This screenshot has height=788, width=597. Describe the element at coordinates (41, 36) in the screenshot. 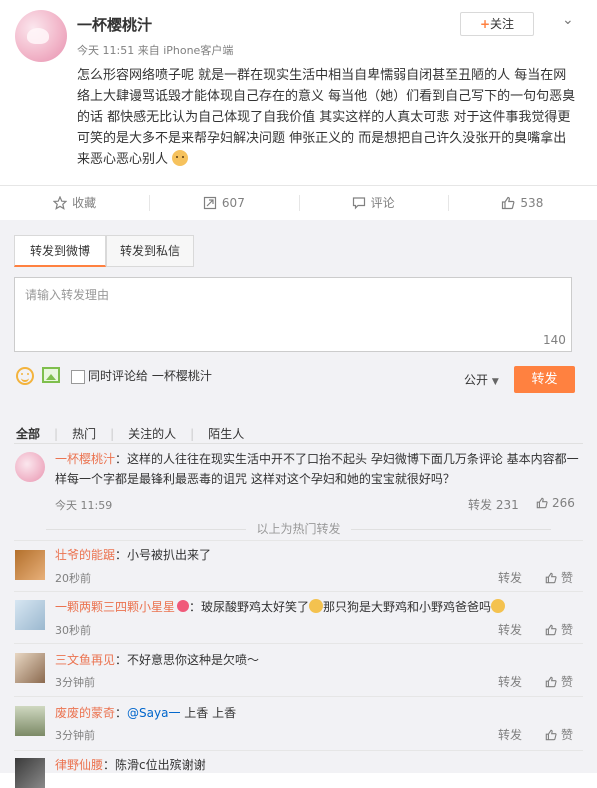

I see `author-avatar` at that location.